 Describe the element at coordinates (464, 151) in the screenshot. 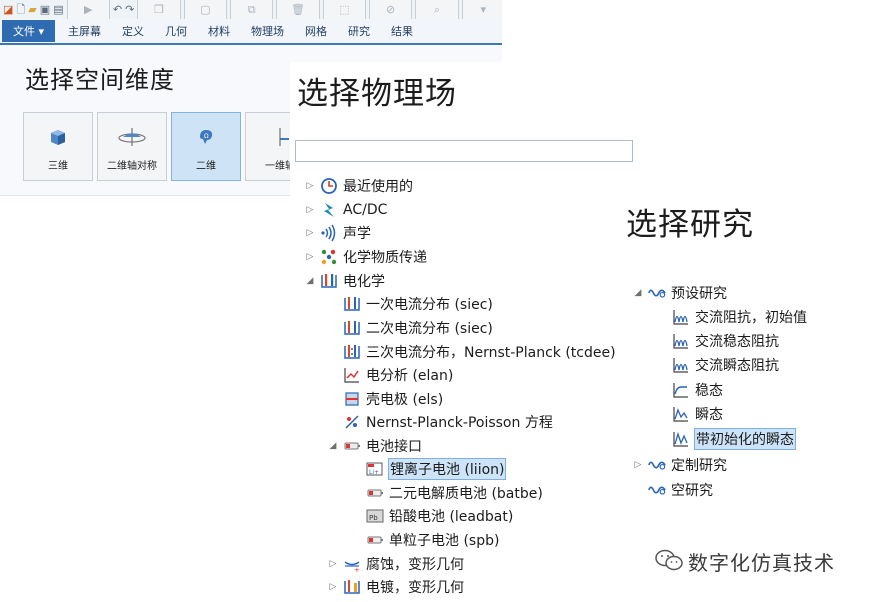

I see `physics-search-input` at that location.